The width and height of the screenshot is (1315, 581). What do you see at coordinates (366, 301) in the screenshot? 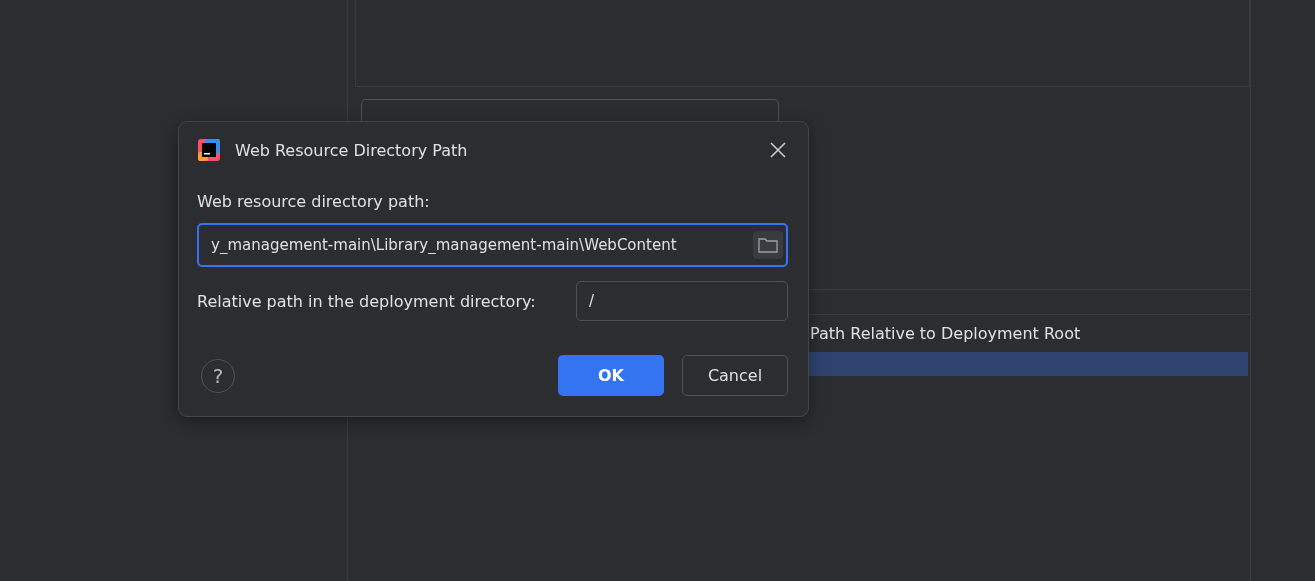
I see `field-label: Relative path in the deployment directory:` at bounding box center [366, 301].